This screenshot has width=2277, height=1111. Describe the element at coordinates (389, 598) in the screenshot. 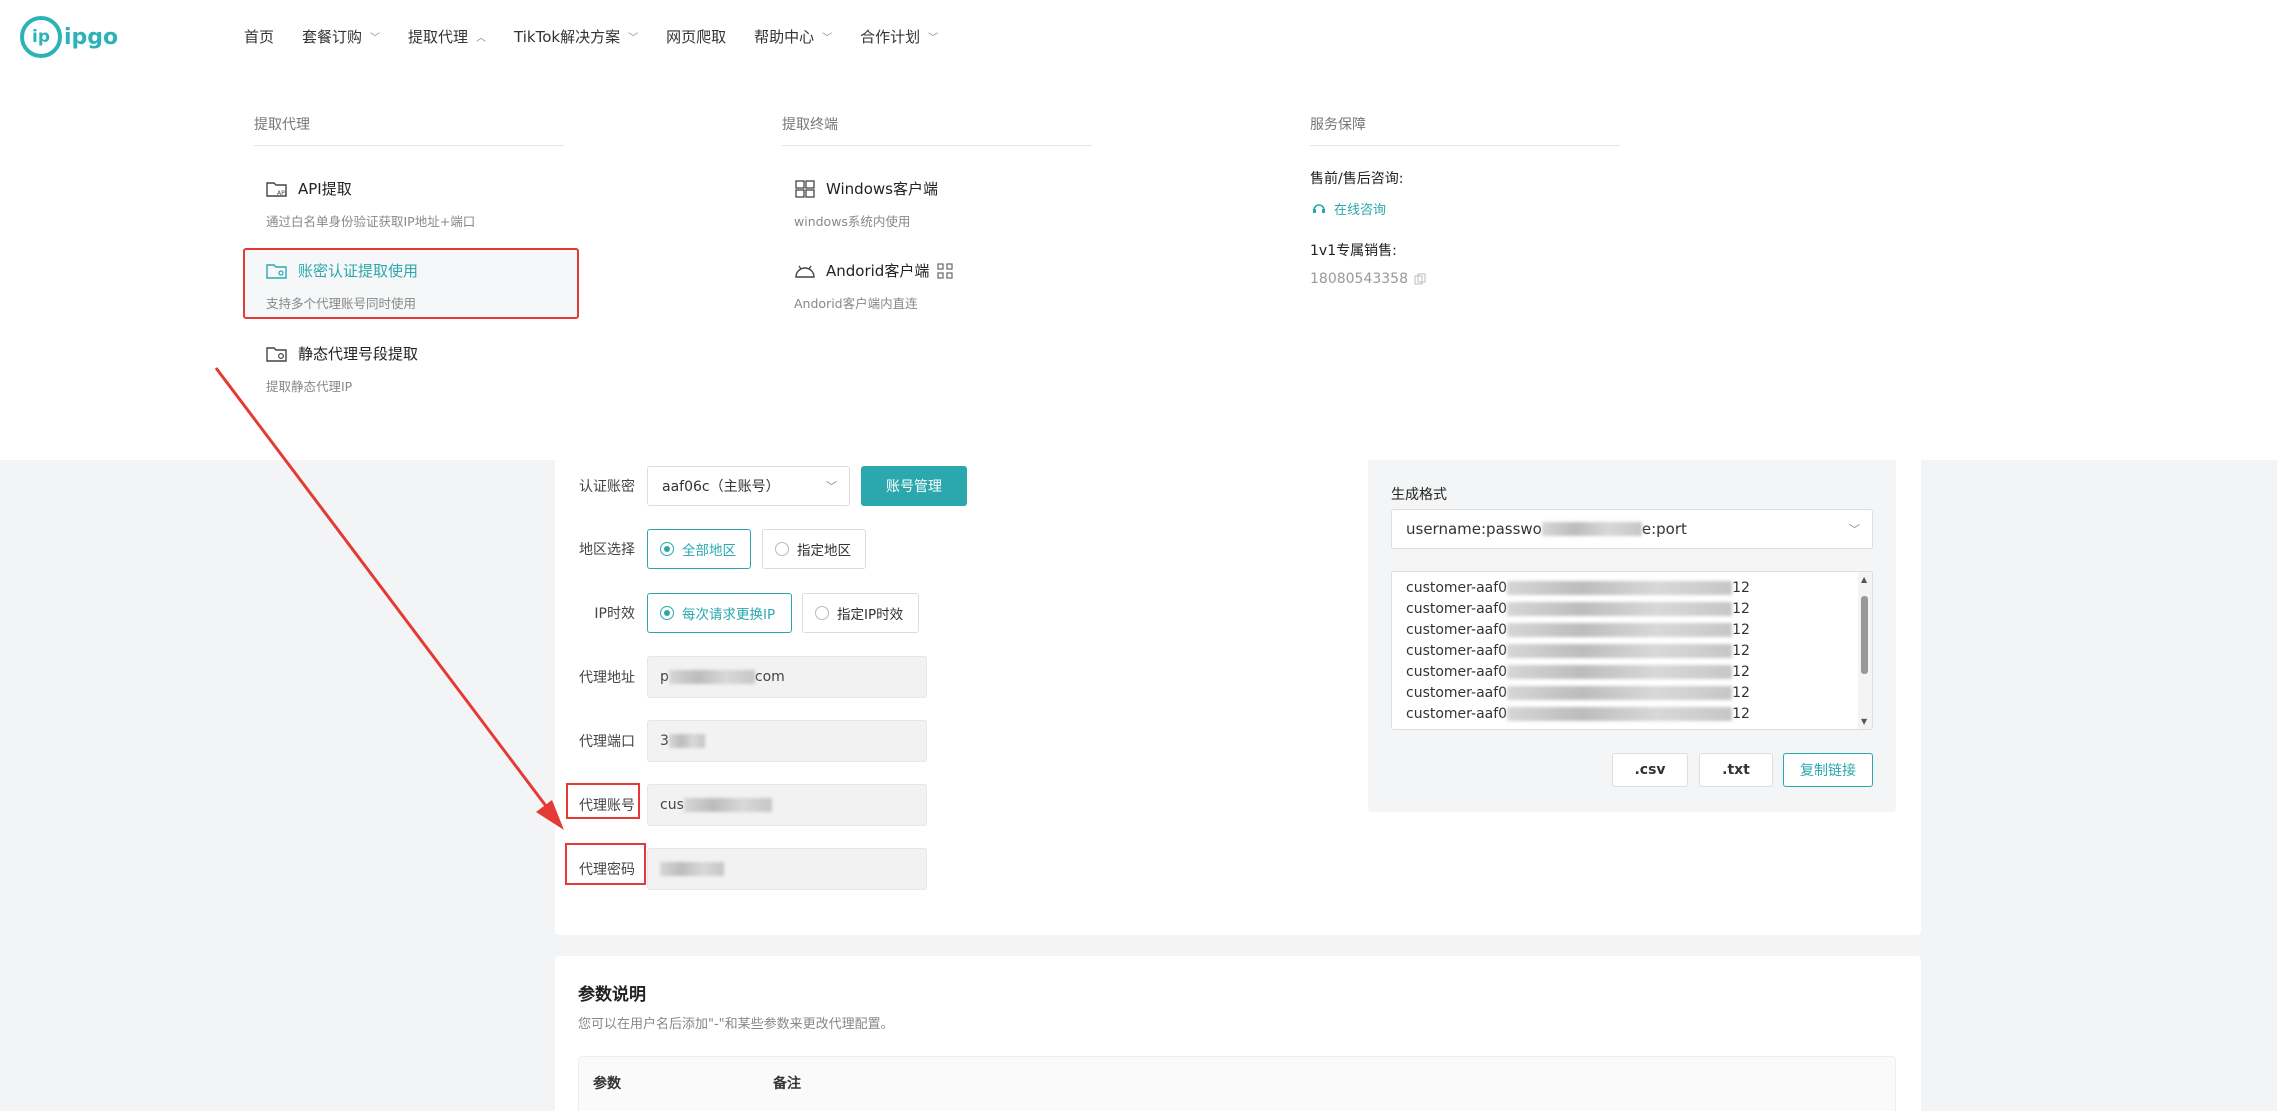

I see `annotation-arrow` at that location.